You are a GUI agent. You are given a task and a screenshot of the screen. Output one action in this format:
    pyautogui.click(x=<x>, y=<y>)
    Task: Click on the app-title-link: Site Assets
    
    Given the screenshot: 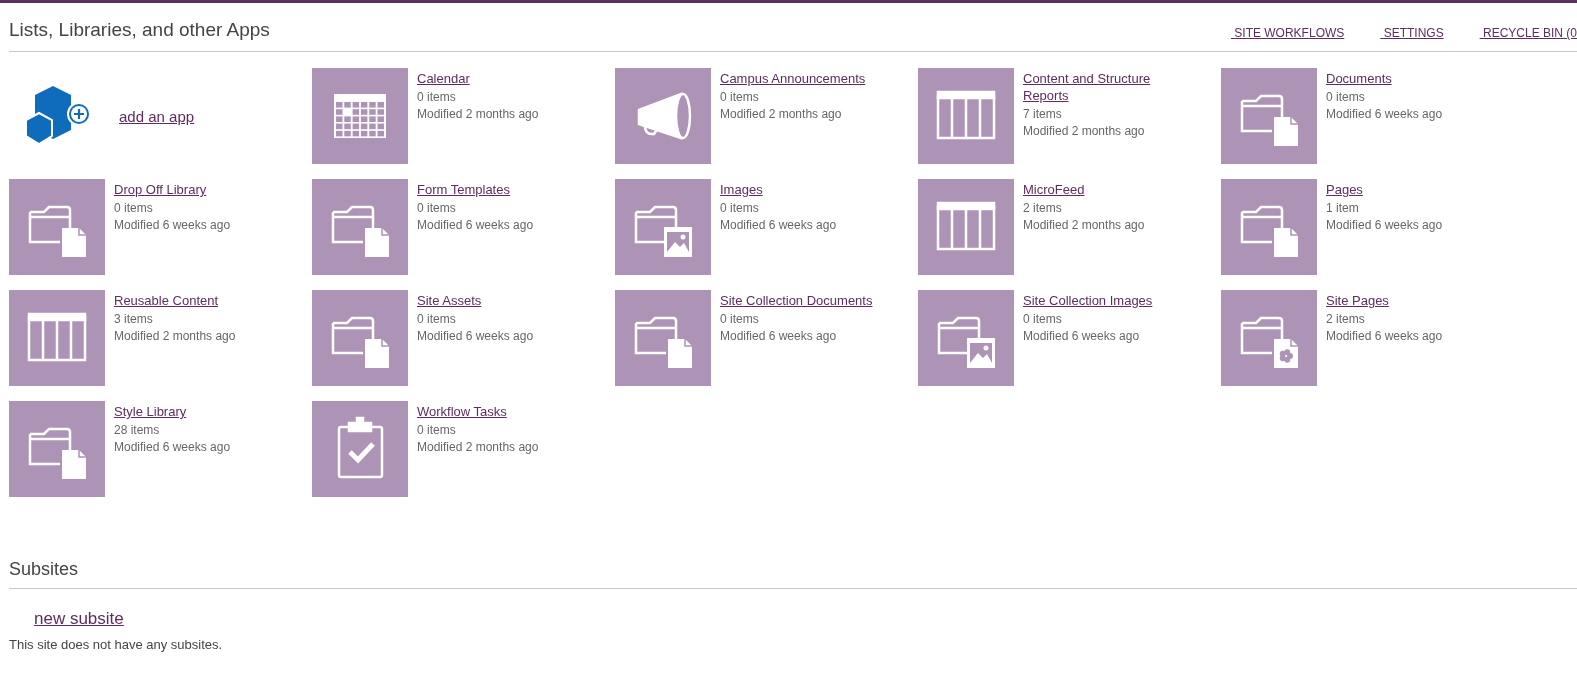 What is the action you would take?
    pyautogui.click(x=504, y=300)
    